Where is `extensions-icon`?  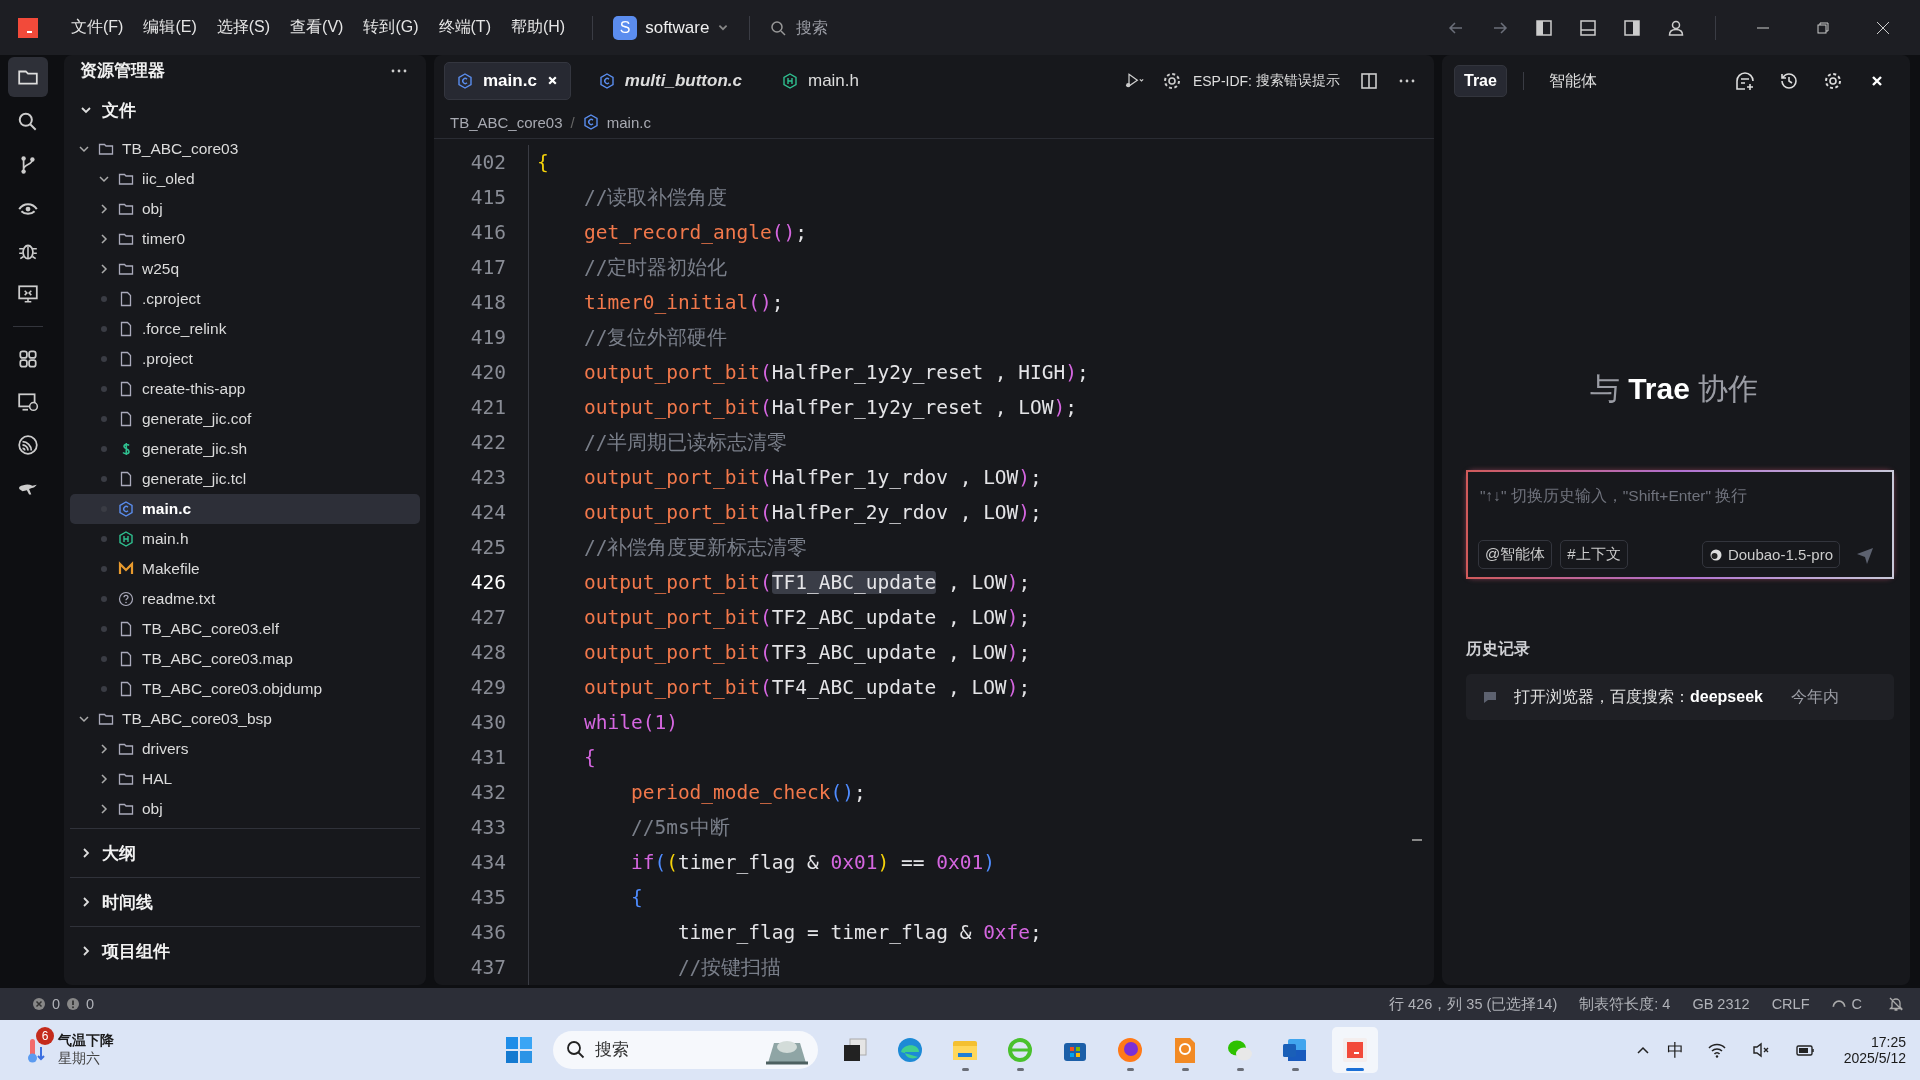
extensions-icon is located at coordinates (28, 359).